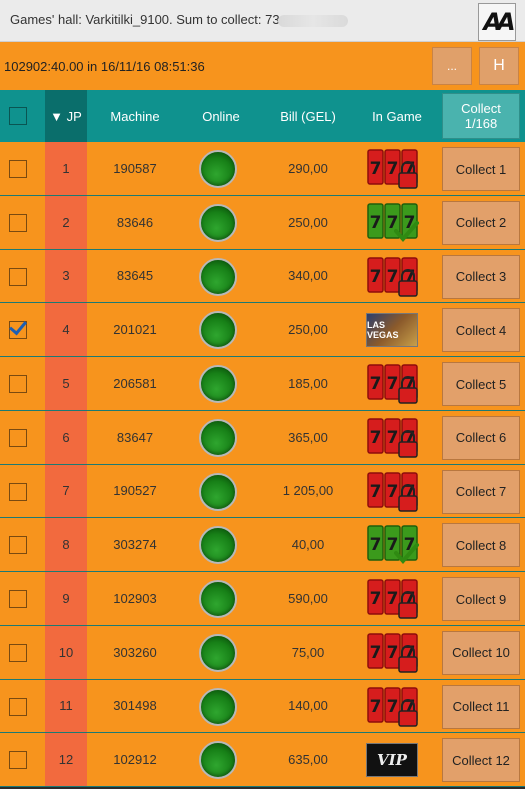 This screenshot has height=789, width=525. What do you see at coordinates (262, 169) in the screenshot?
I see `table-row: 1 190587 290,00 7 7 7 Collect 1` at bounding box center [262, 169].